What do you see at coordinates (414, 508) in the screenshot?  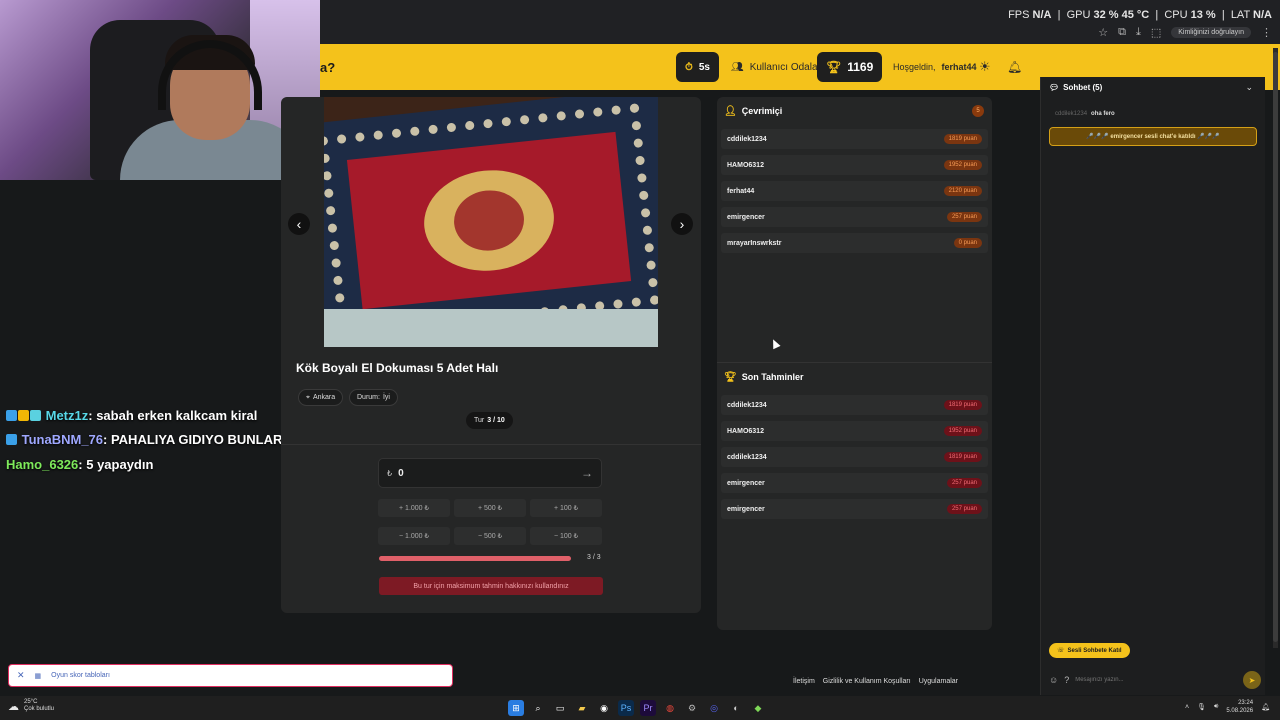 I see `add-1000-button: + 1.000 ₺` at bounding box center [414, 508].